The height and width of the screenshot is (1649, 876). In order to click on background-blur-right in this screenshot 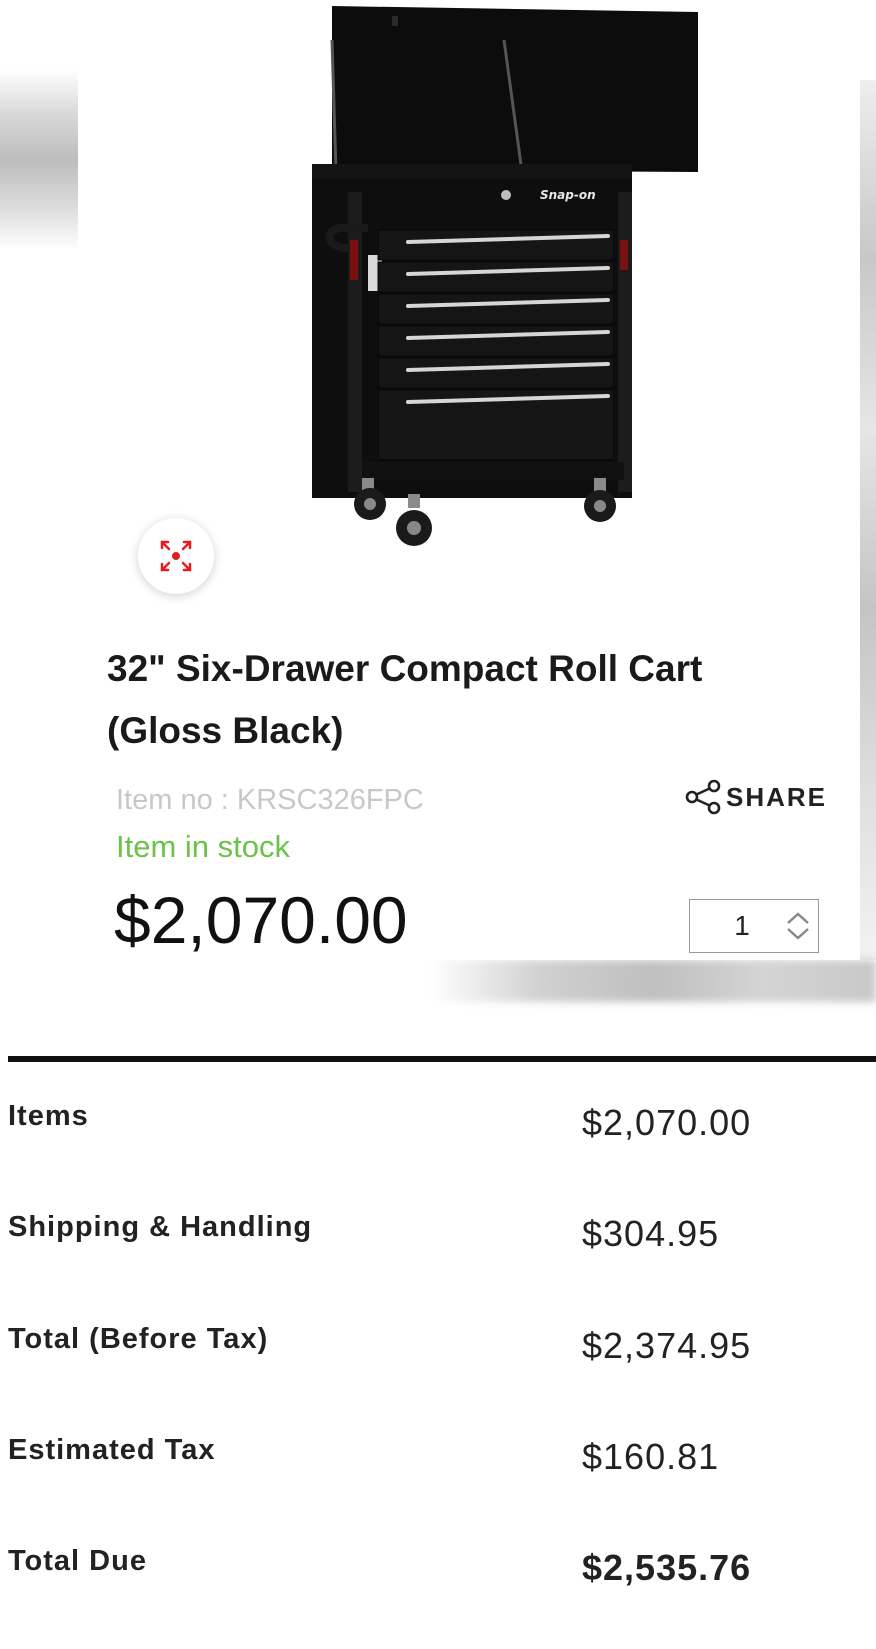, I will do `click(868, 520)`.